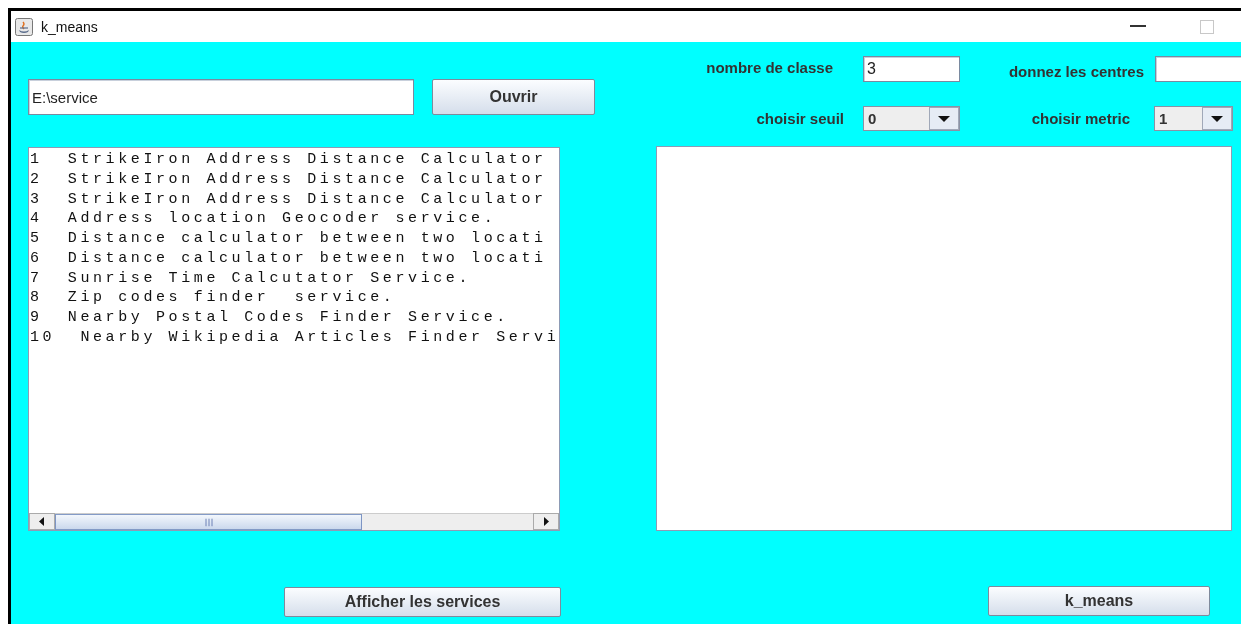  What do you see at coordinates (221, 97) in the screenshot?
I see `file-path-field: E:\service` at bounding box center [221, 97].